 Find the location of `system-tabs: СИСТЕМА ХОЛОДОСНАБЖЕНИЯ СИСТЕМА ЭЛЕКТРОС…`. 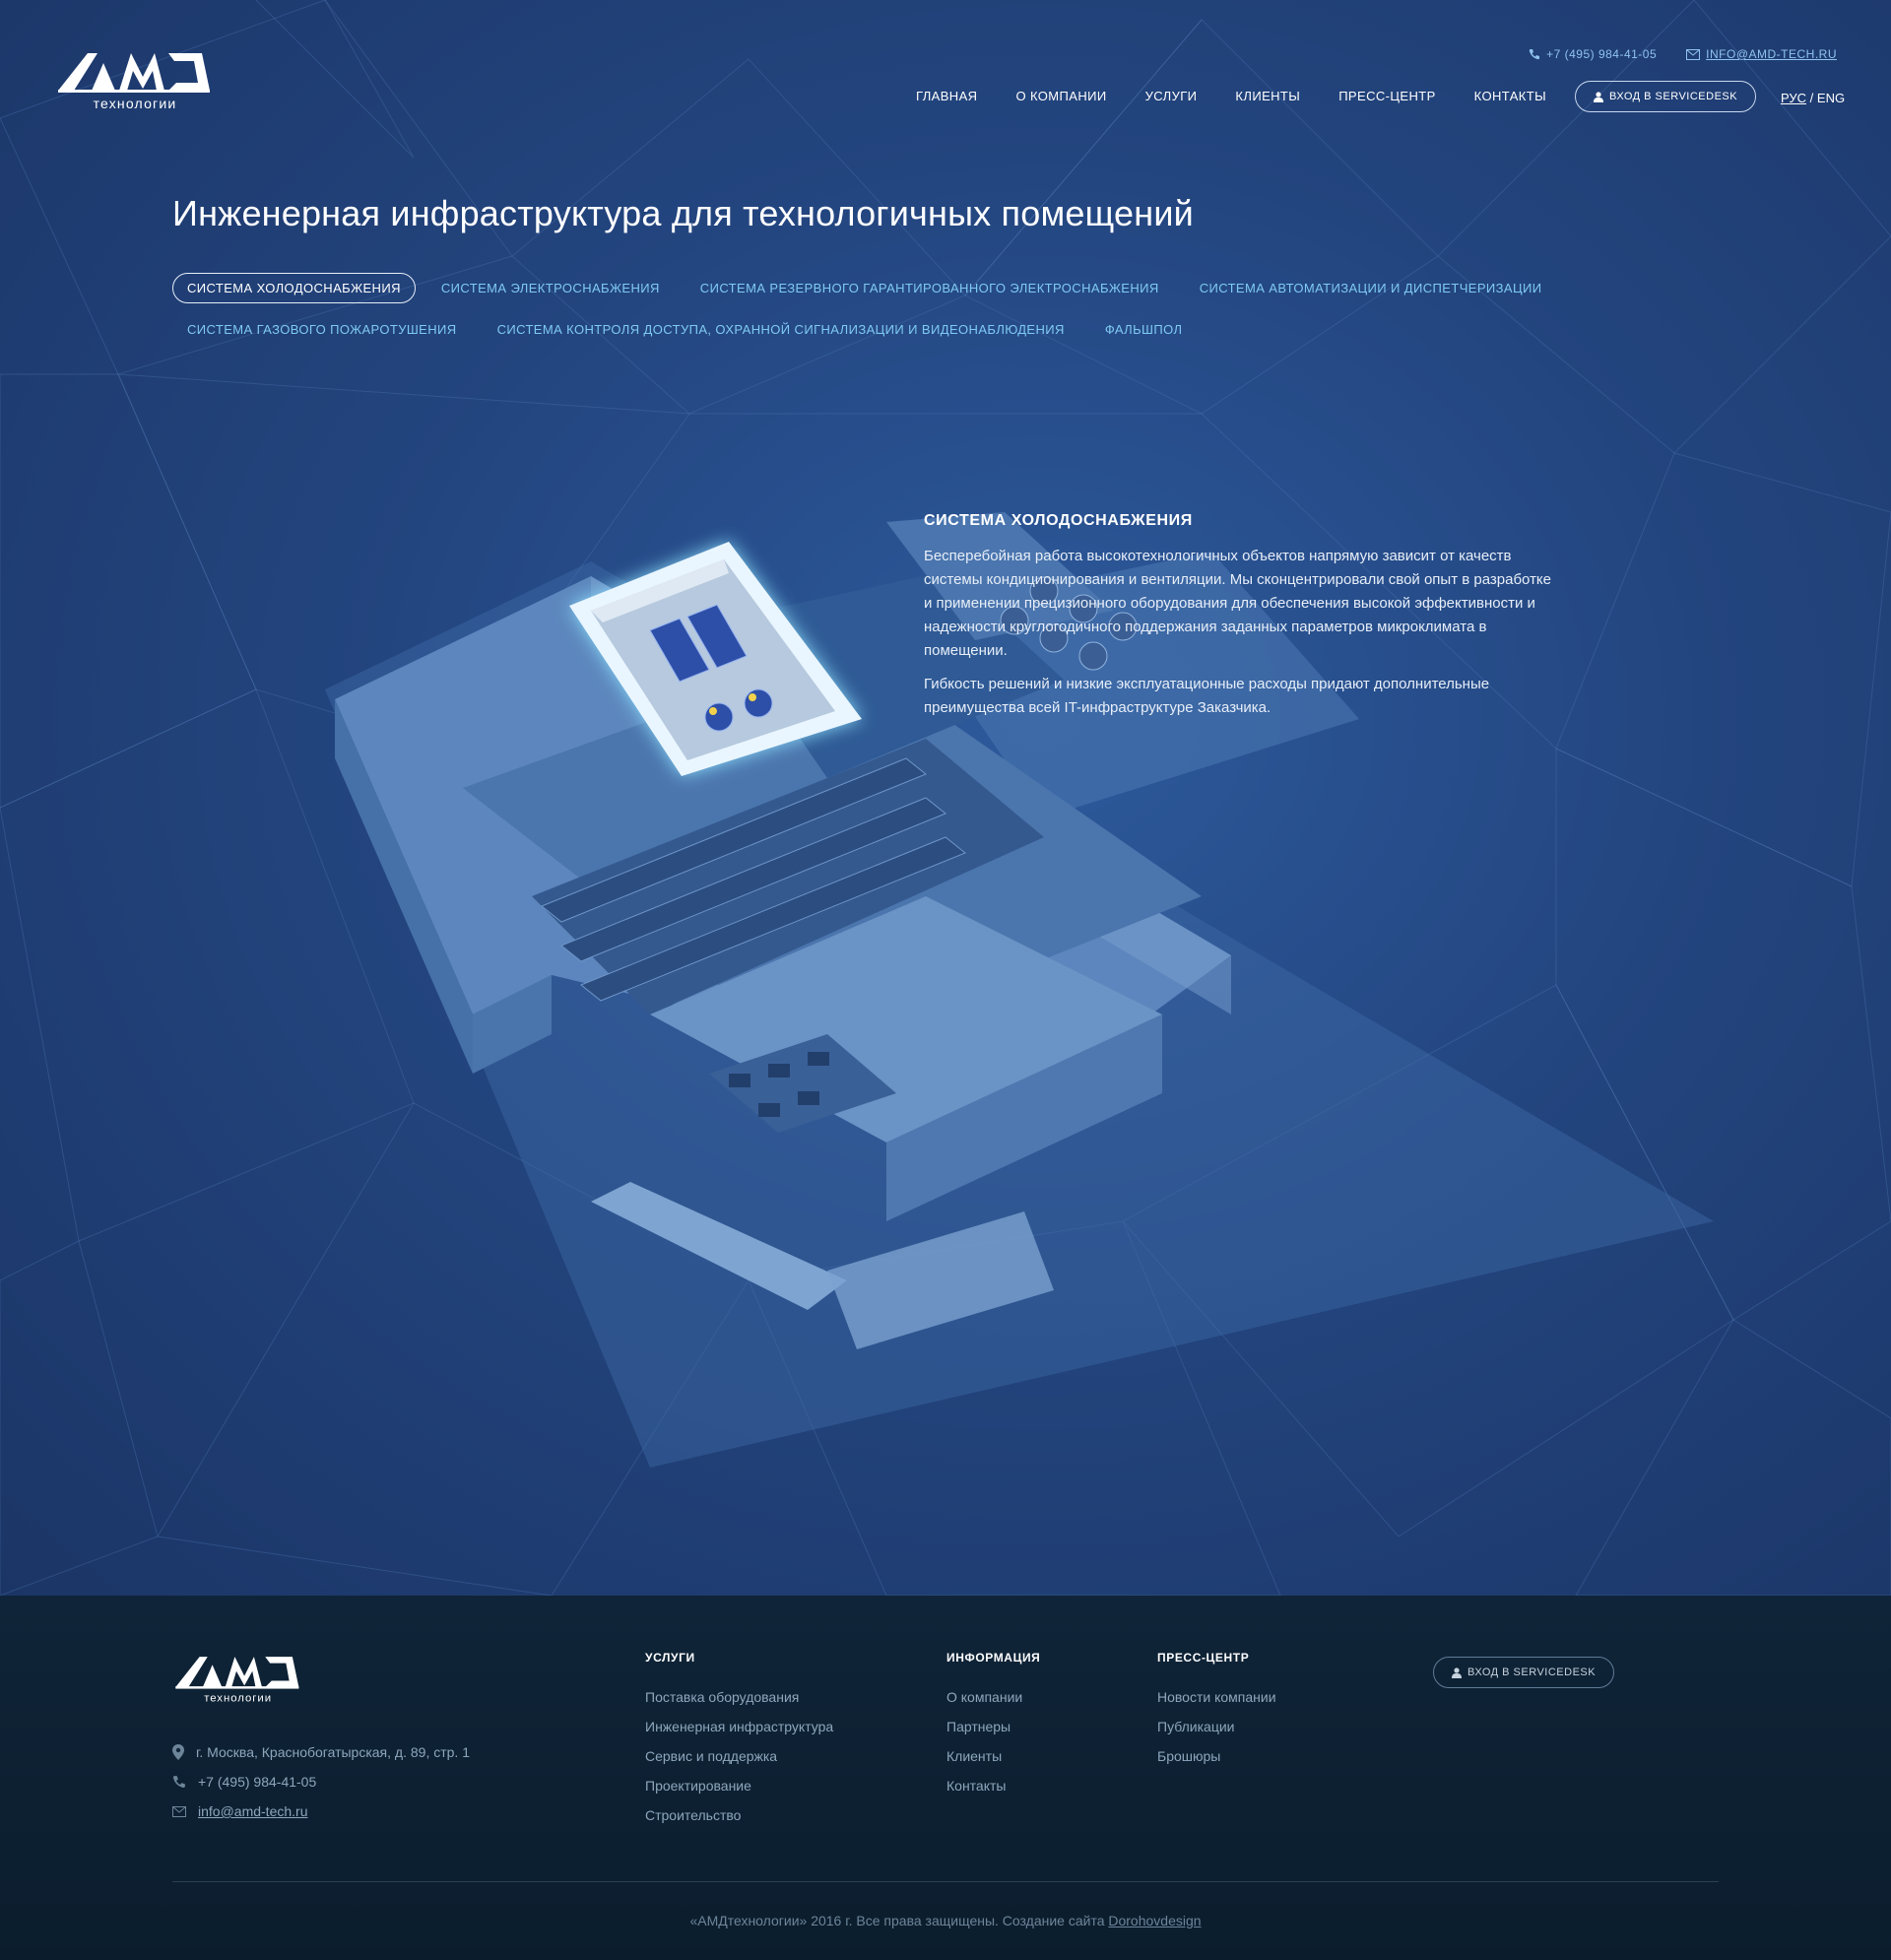

system-tabs: СИСТЕМА ХОЛОДОСНАБЖЕНИЯ СИСТЕМА ЭЛЕКТРОС… is located at coordinates (941, 314).